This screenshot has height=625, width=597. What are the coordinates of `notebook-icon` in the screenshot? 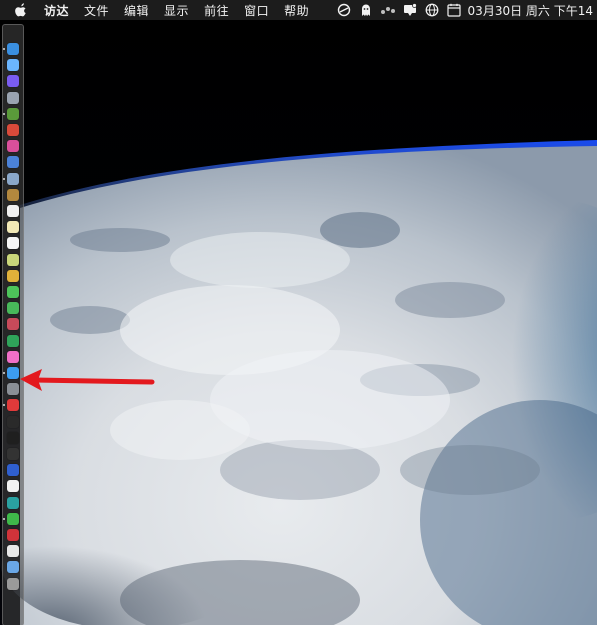 It's located at (13, 194).